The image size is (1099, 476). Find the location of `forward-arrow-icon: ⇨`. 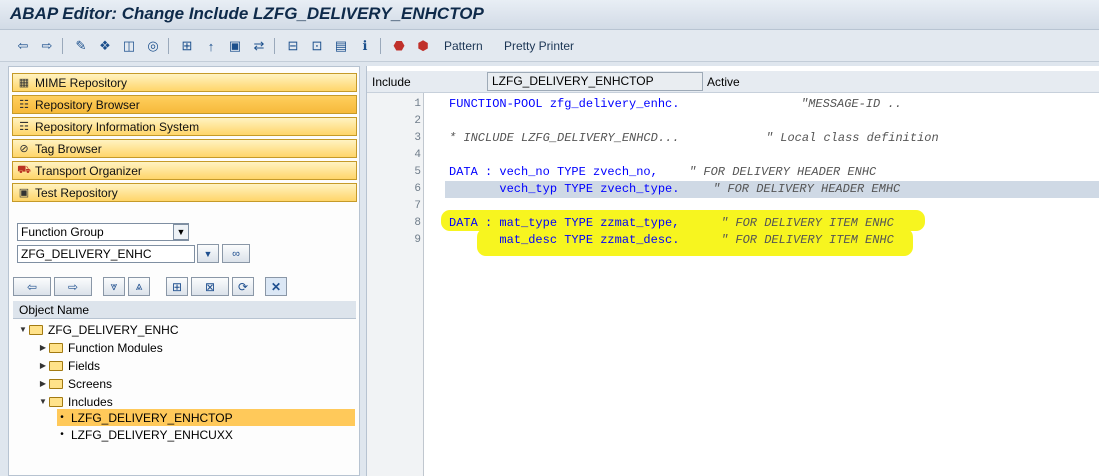

forward-arrow-icon: ⇨ is located at coordinates (47, 46).